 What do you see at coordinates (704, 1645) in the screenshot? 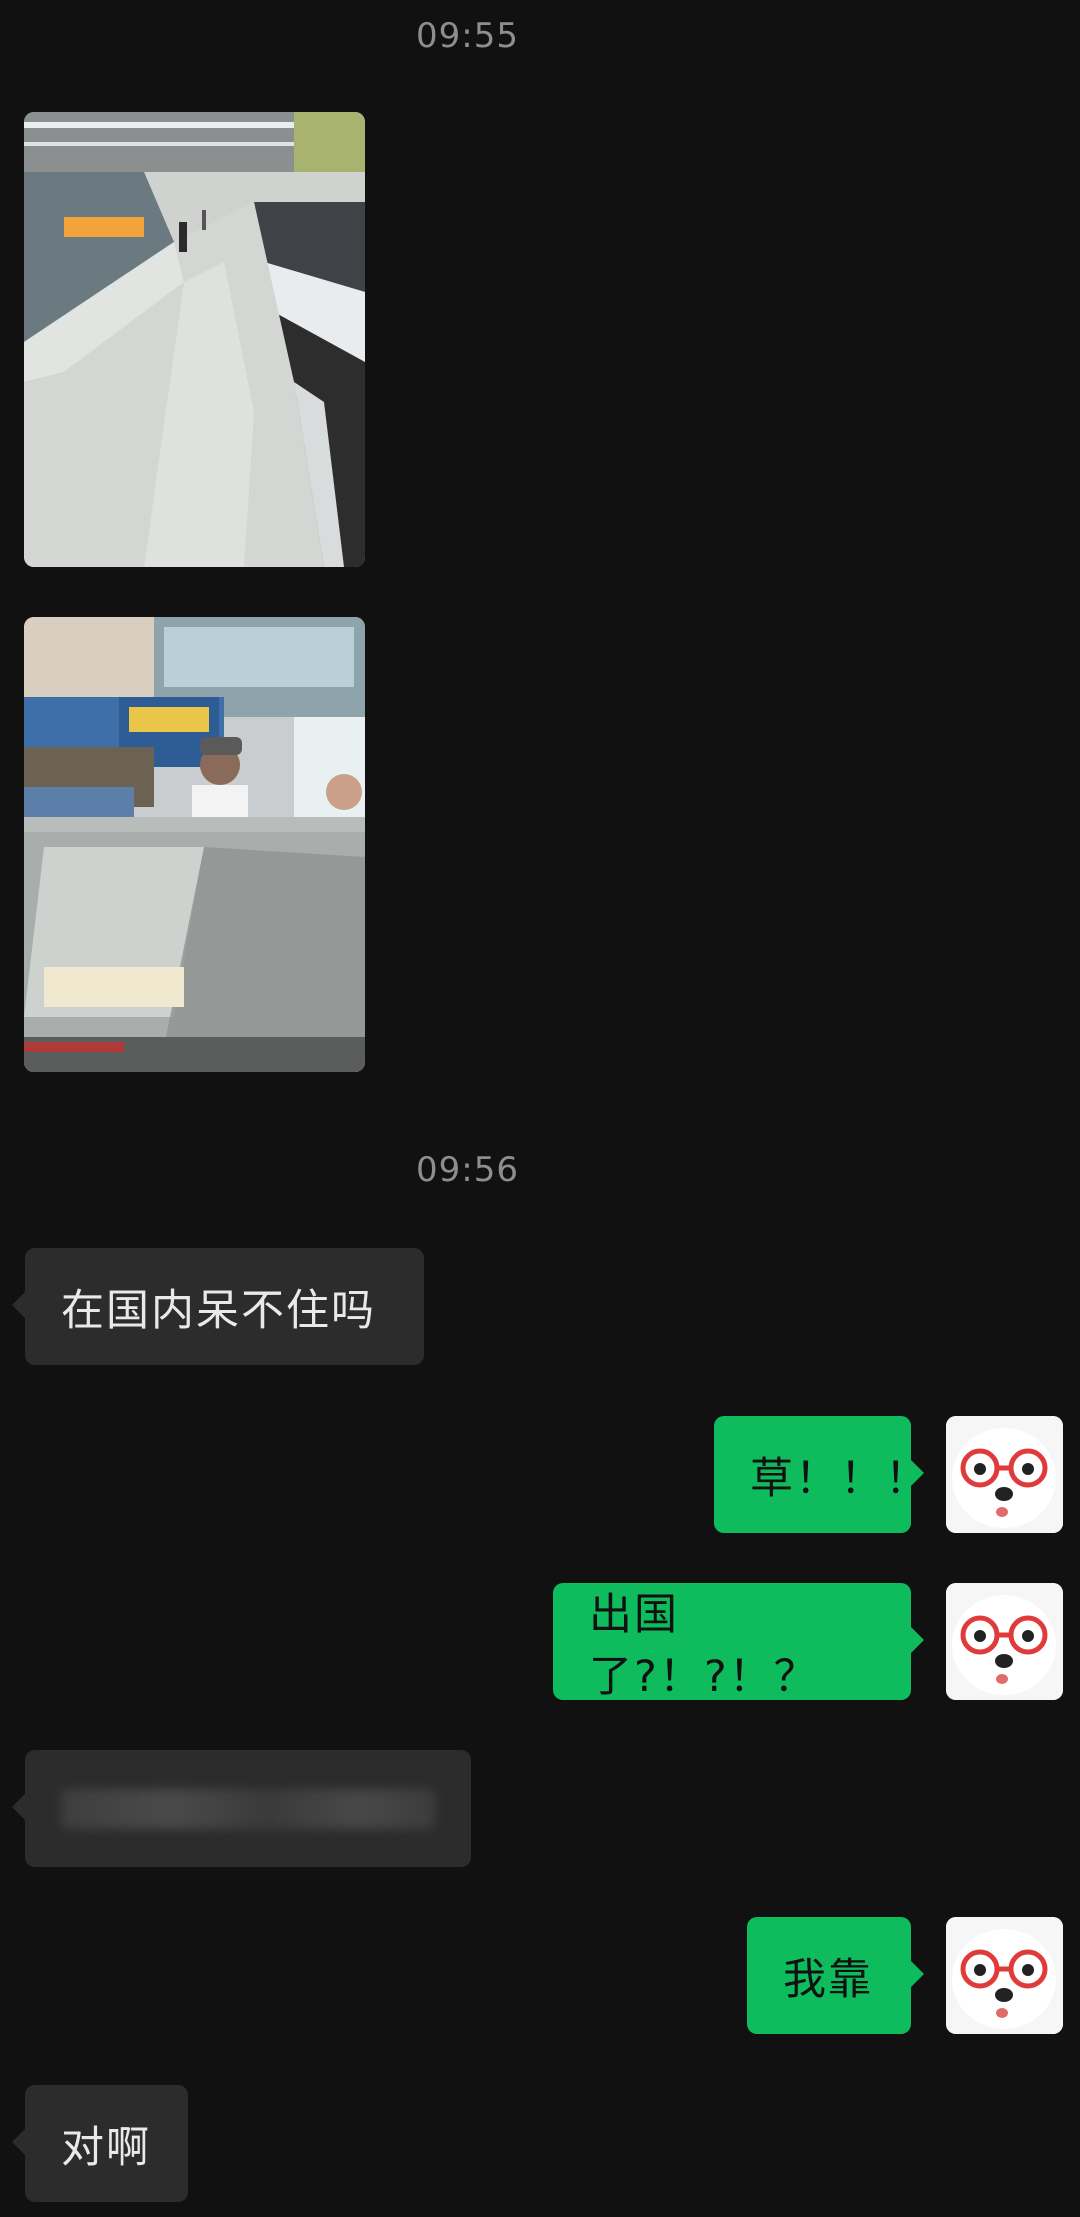
I see `message-text: 出国了?！?！？` at bounding box center [704, 1645].